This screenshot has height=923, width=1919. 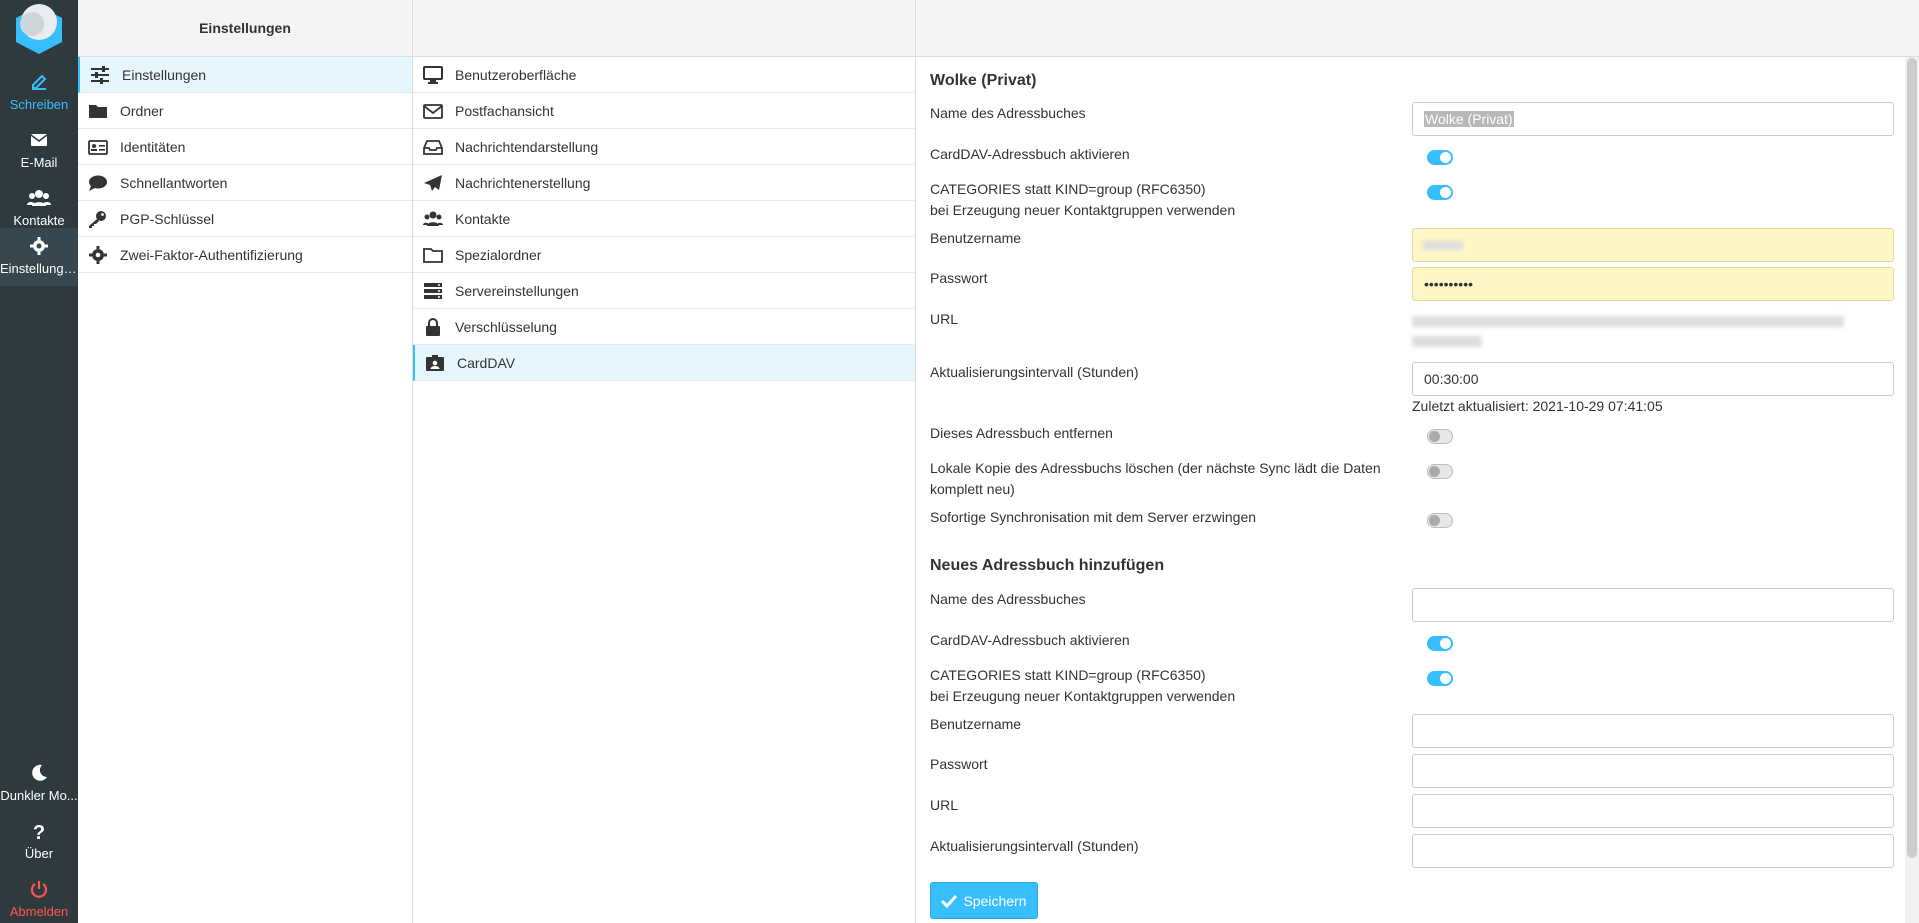 What do you see at coordinates (664, 327) in the screenshot?
I see `section-item-encryption: Verschlüsselung` at bounding box center [664, 327].